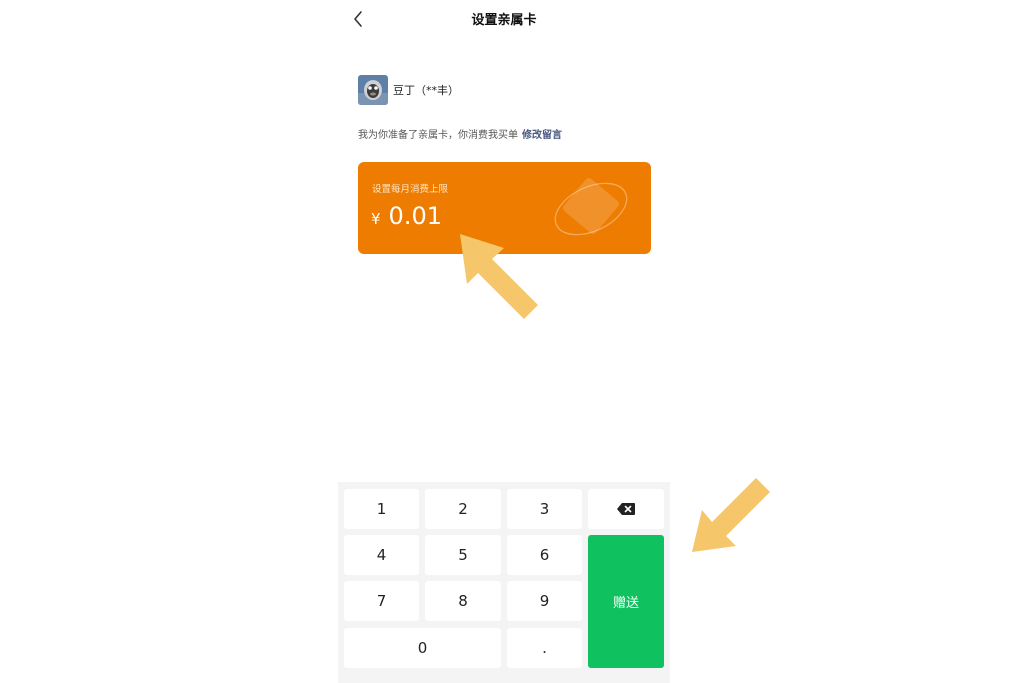  What do you see at coordinates (381, 555) in the screenshot?
I see `key-4: 4` at bounding box center [381, 555].